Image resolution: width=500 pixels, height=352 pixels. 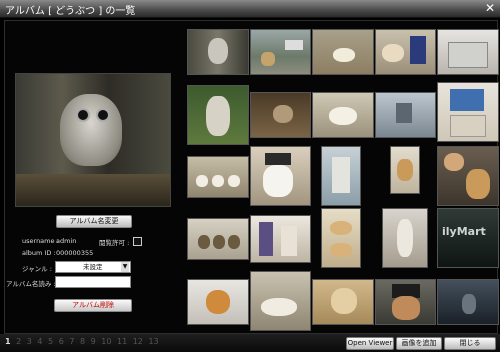 I want to click on page-link-13: 13, so click(x=153, y=341).